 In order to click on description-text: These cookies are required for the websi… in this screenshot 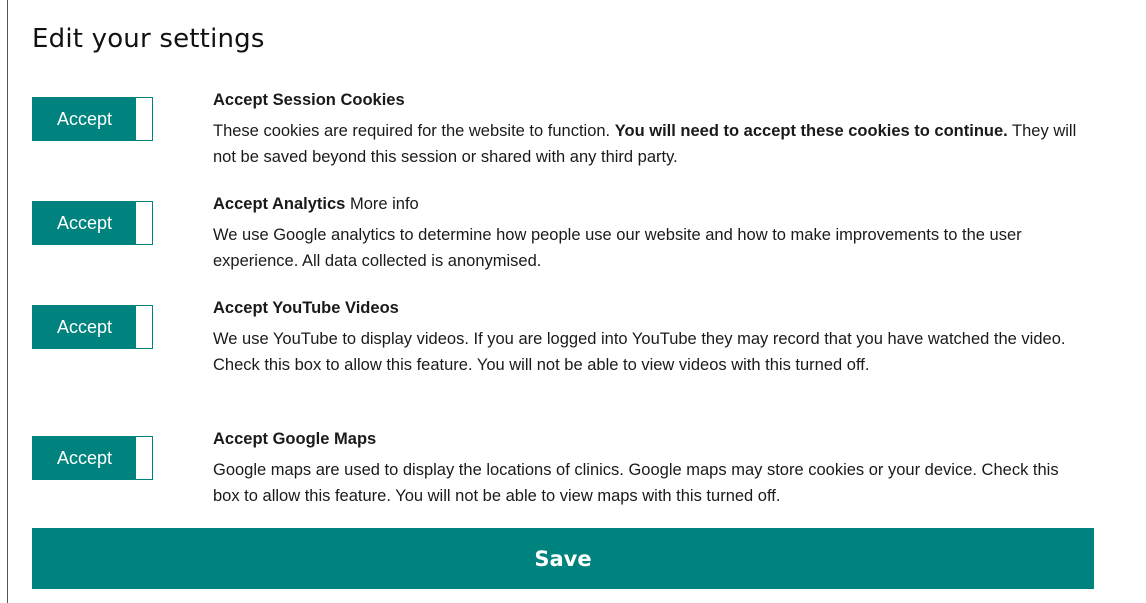, I will do `click(414, 131)`.